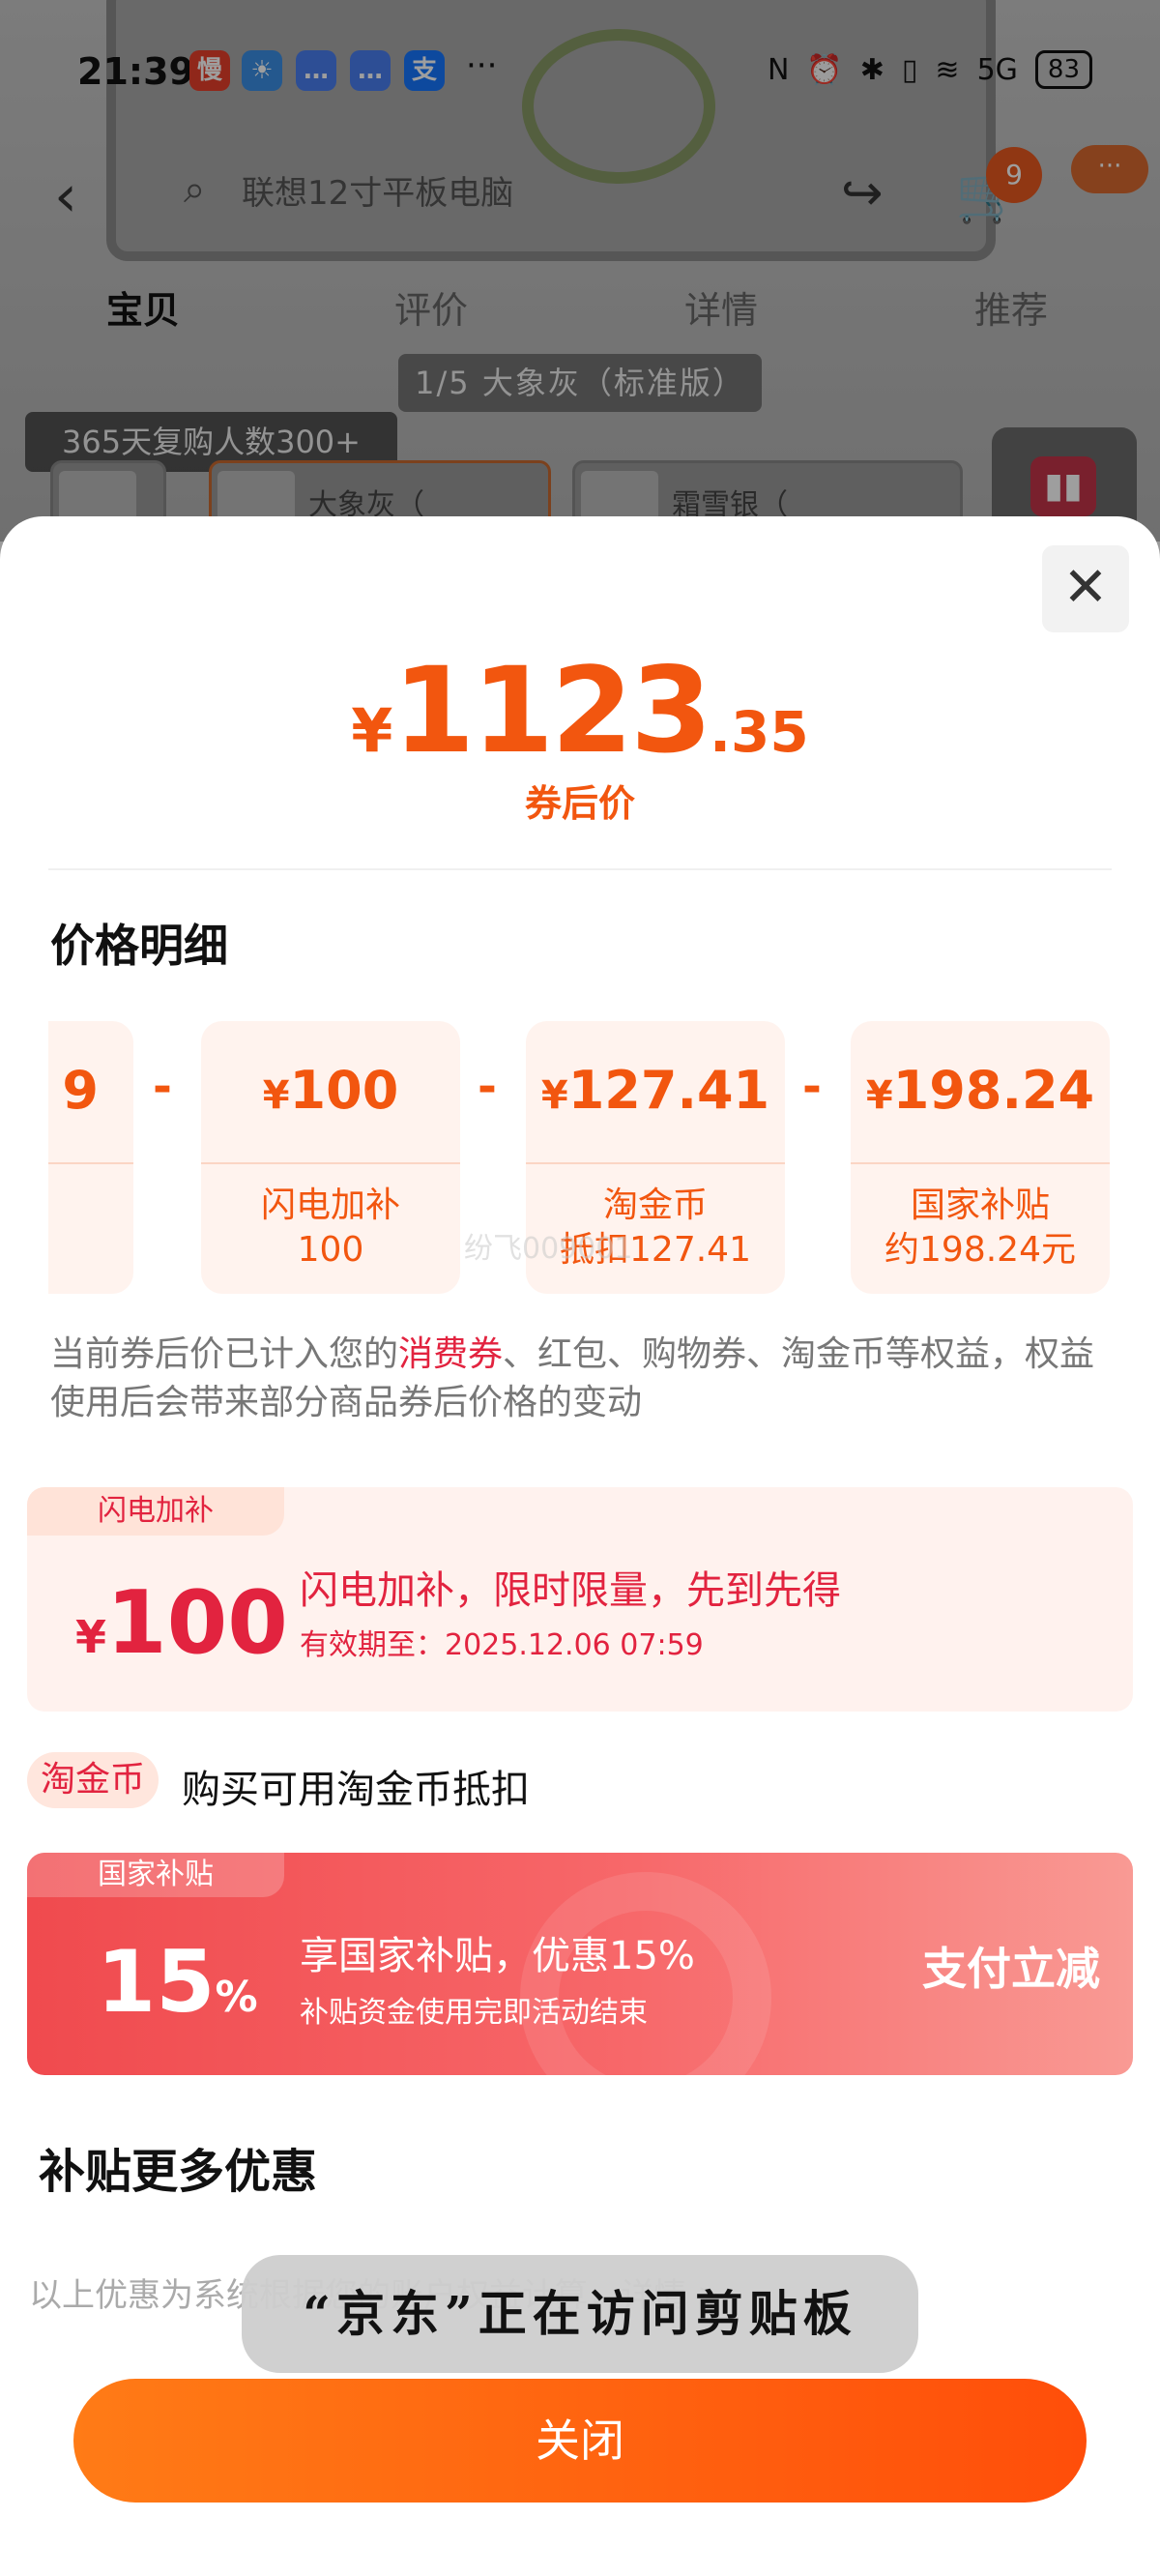 This screenshot has width=1160, height=2576. Describe the element at coordinates (1085, 588) in the screenshot. I see `close-icon: ✕` at that location.